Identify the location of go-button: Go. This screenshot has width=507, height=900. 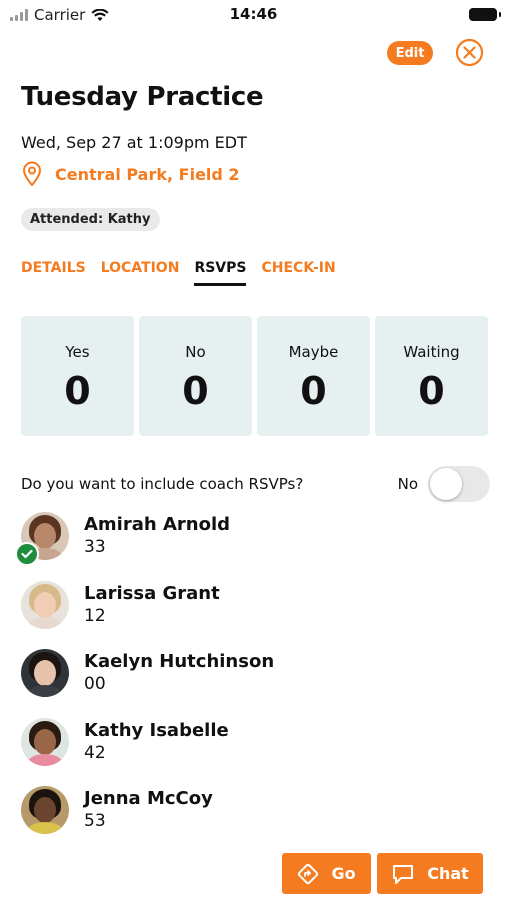
(326, 873).